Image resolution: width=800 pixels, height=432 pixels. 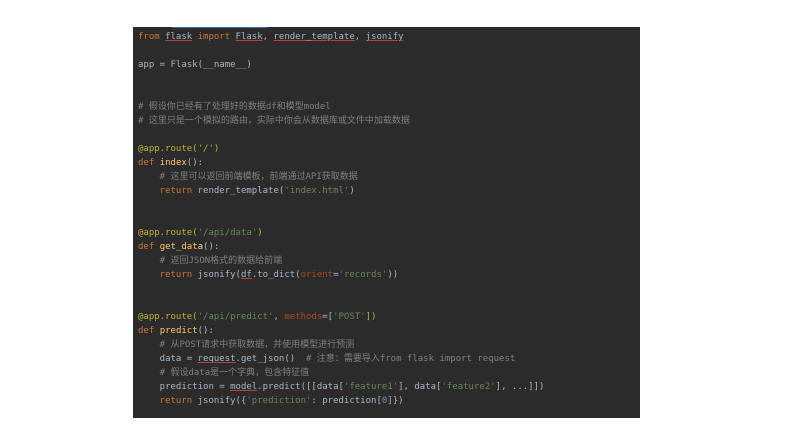 What do you see at coordinates (184, 387) in the screenshot?
I see `assignment: prediction =` at bounding box center [184, 387].